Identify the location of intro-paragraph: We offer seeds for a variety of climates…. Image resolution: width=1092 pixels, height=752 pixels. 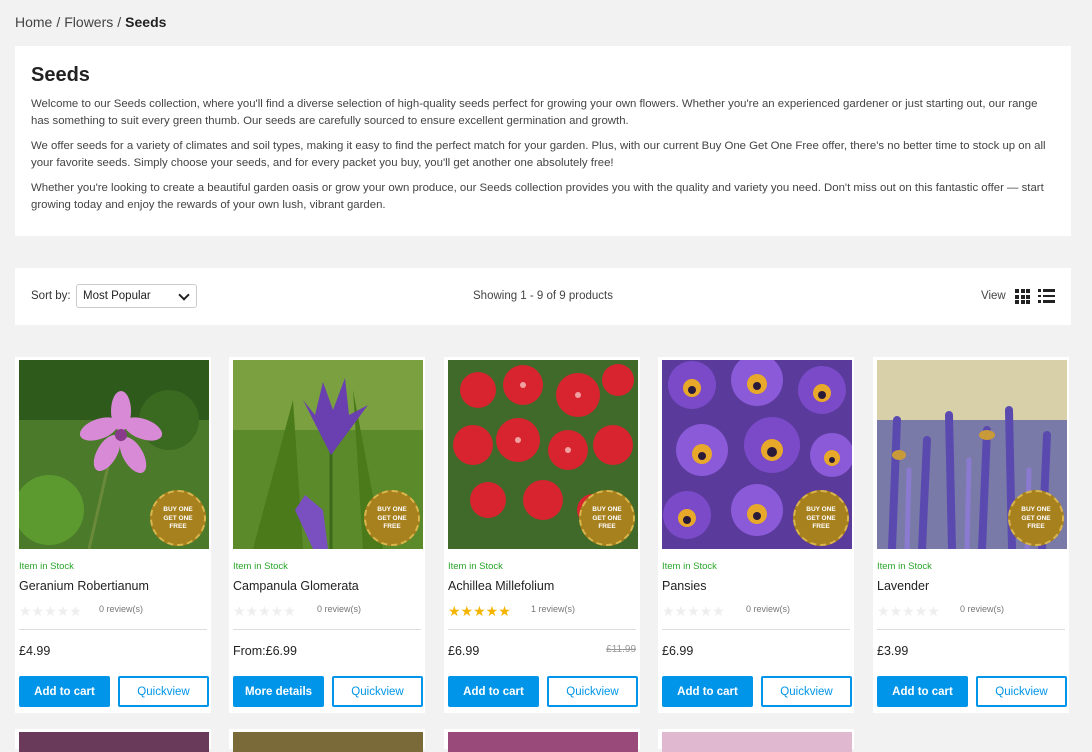
(538, 154).